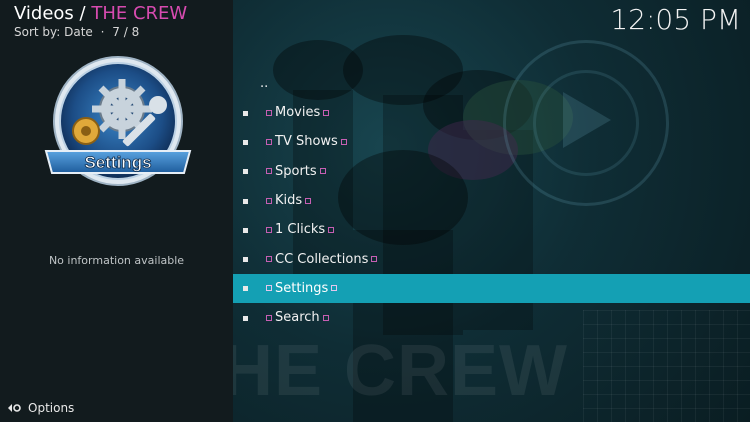 This screenshot has width=750, height=422. I want to click on background-brand-text: HE CREW, so click(400, 371).